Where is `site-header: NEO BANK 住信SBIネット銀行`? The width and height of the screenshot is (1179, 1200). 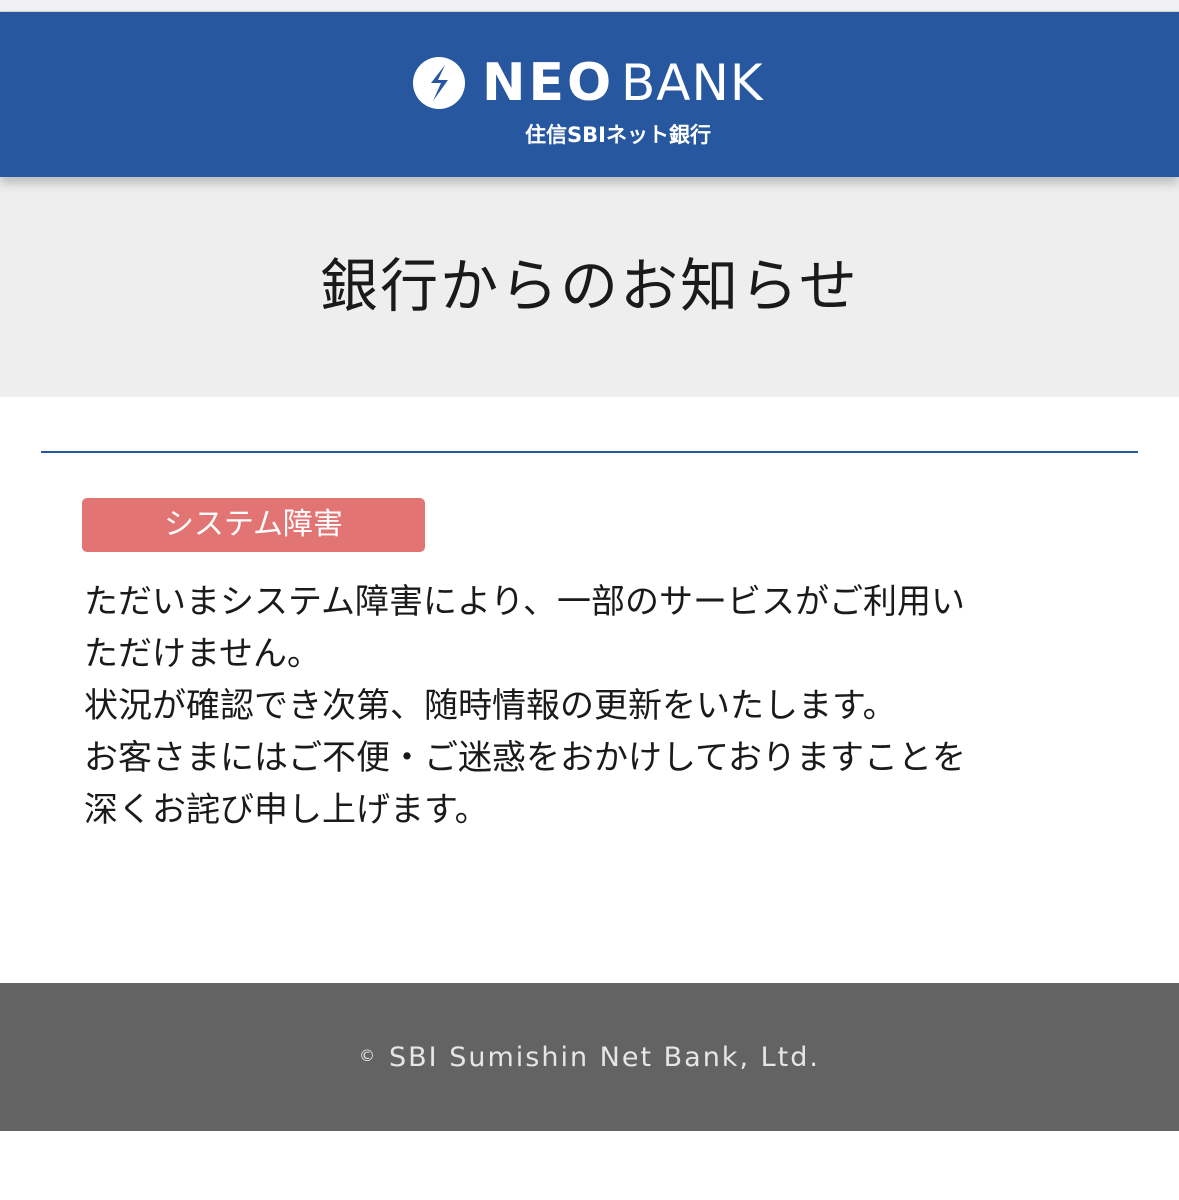
site-header: NEO BANK 住信SBIネット銀行 is located at coordinates (589, 94).